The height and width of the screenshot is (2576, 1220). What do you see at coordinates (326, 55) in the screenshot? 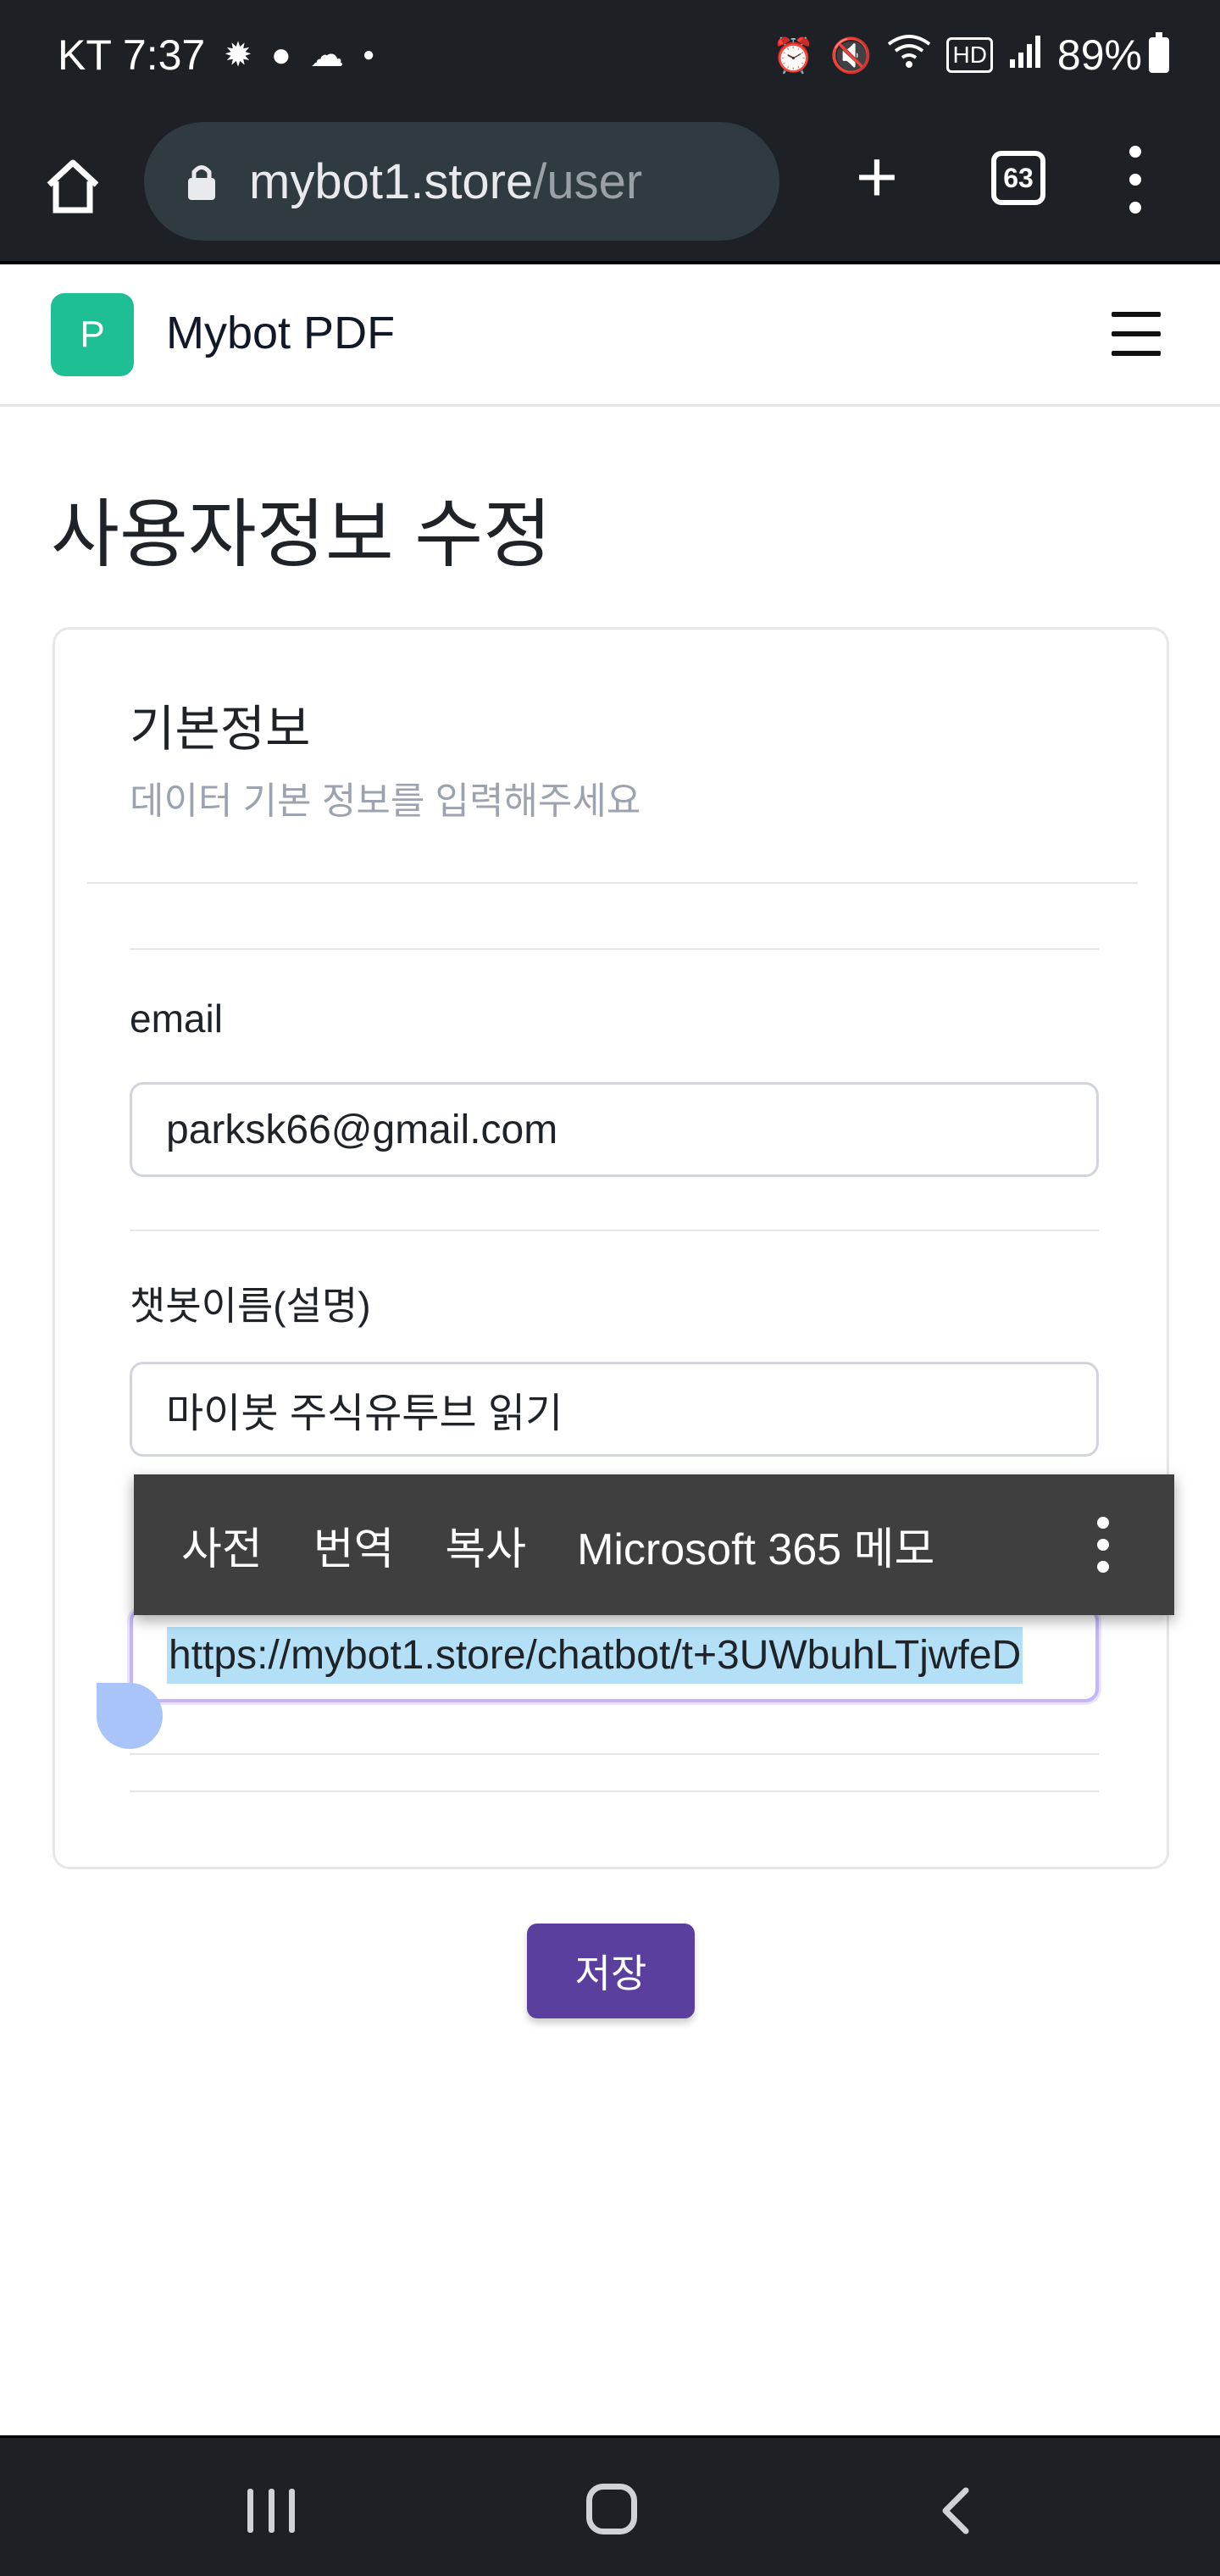
I see `cloud-icon: ☁` at bounding box center [326, 55].